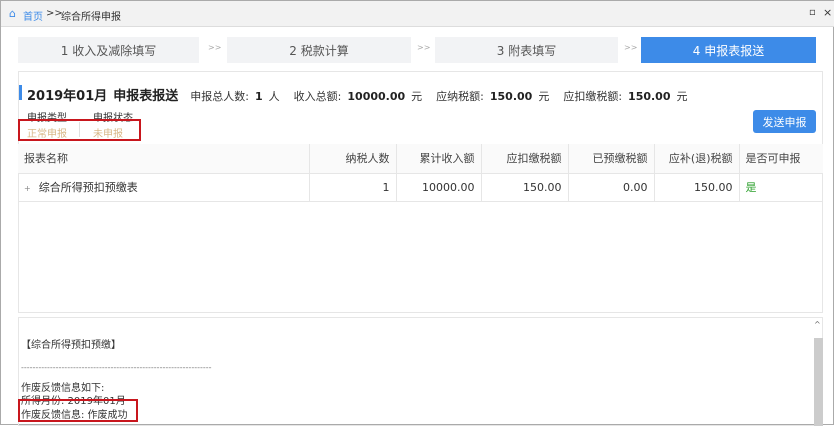 Image resolution: width=834 pixels, height=426 pixels. I want to click on highlight-box, so click(78, 410).